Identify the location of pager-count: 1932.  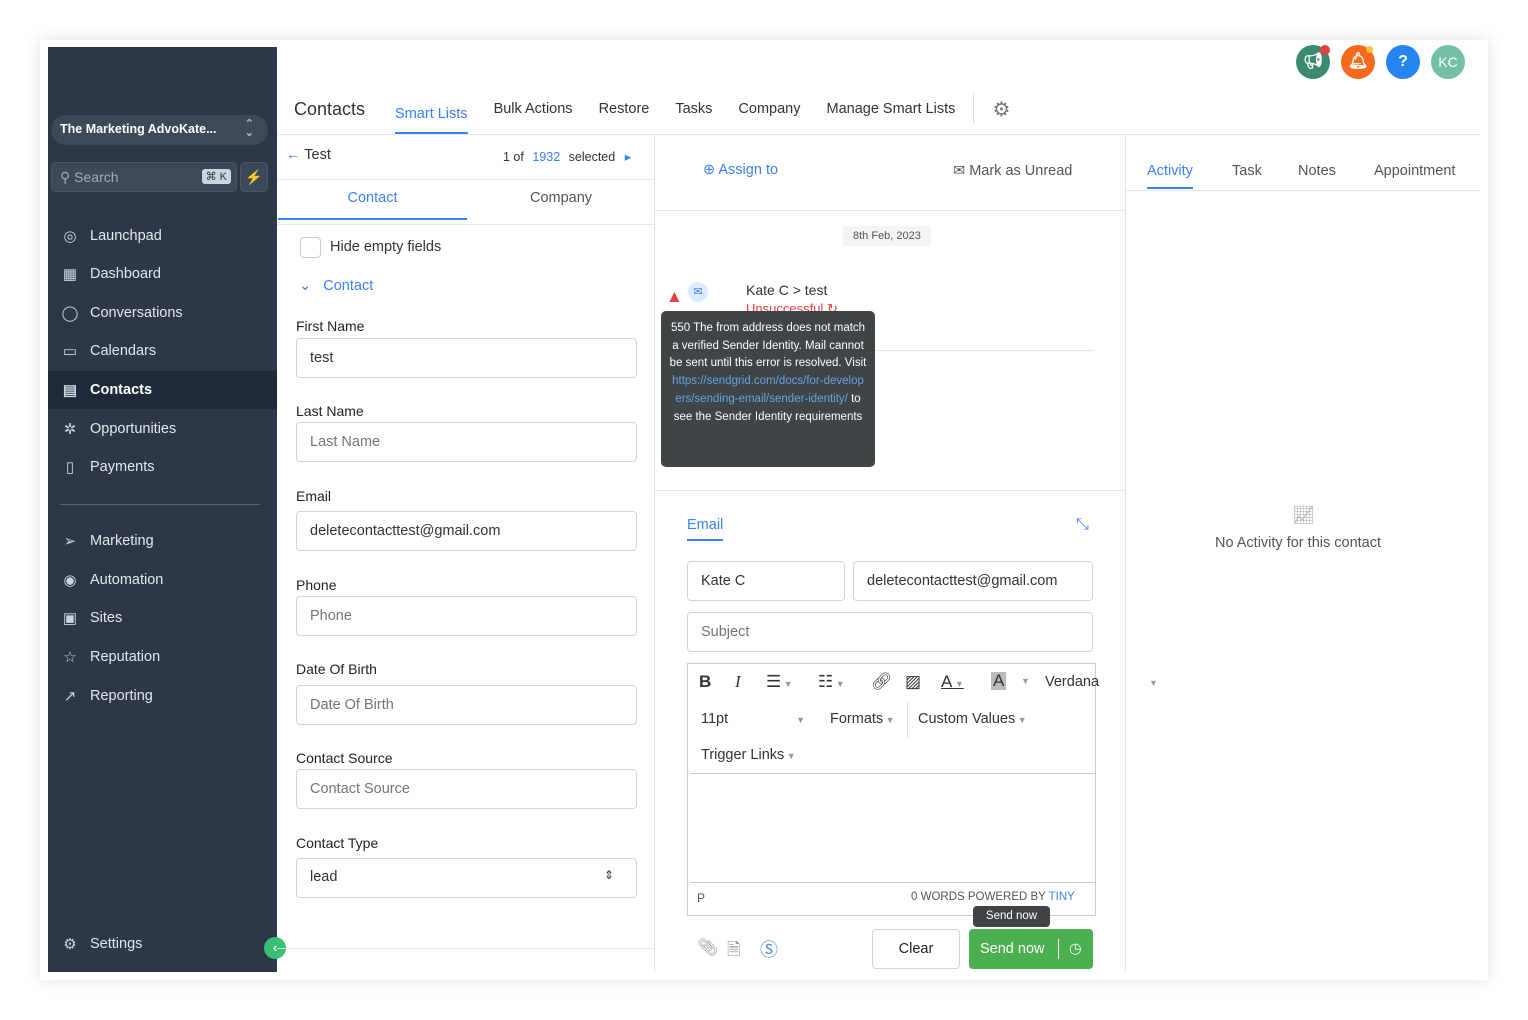
(546, 157).